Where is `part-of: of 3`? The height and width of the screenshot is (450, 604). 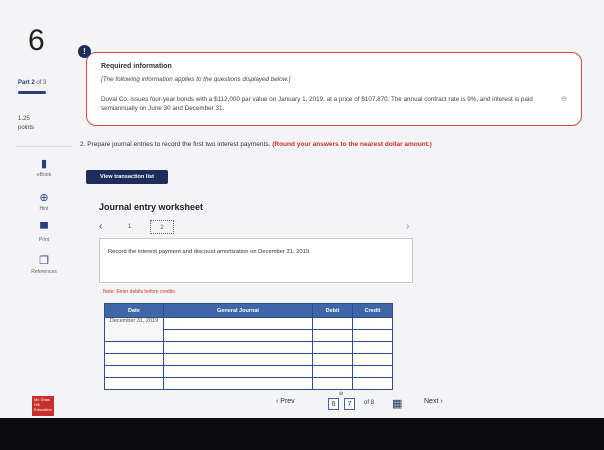 part-of: of 3 is located at coordinates (41, 83).